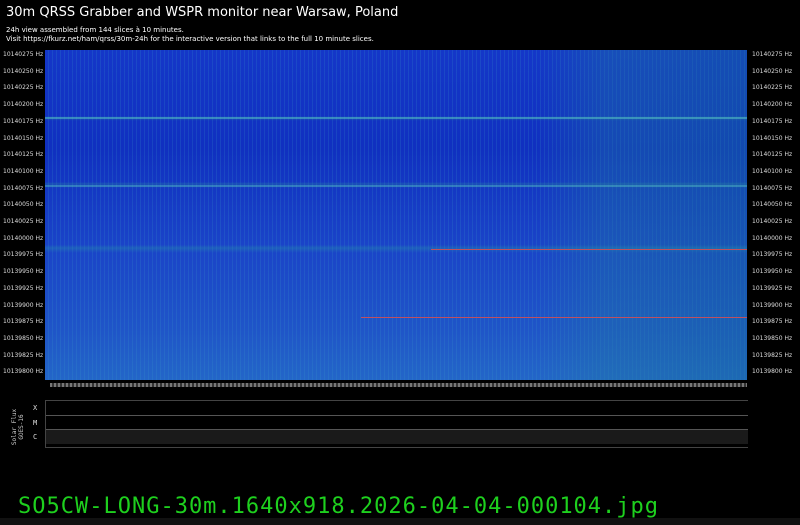 The height and width of the screenshot is (525, 800). Describe the element at coordinates (398, 385) in the screenshot. I see `time-axis` at that location.